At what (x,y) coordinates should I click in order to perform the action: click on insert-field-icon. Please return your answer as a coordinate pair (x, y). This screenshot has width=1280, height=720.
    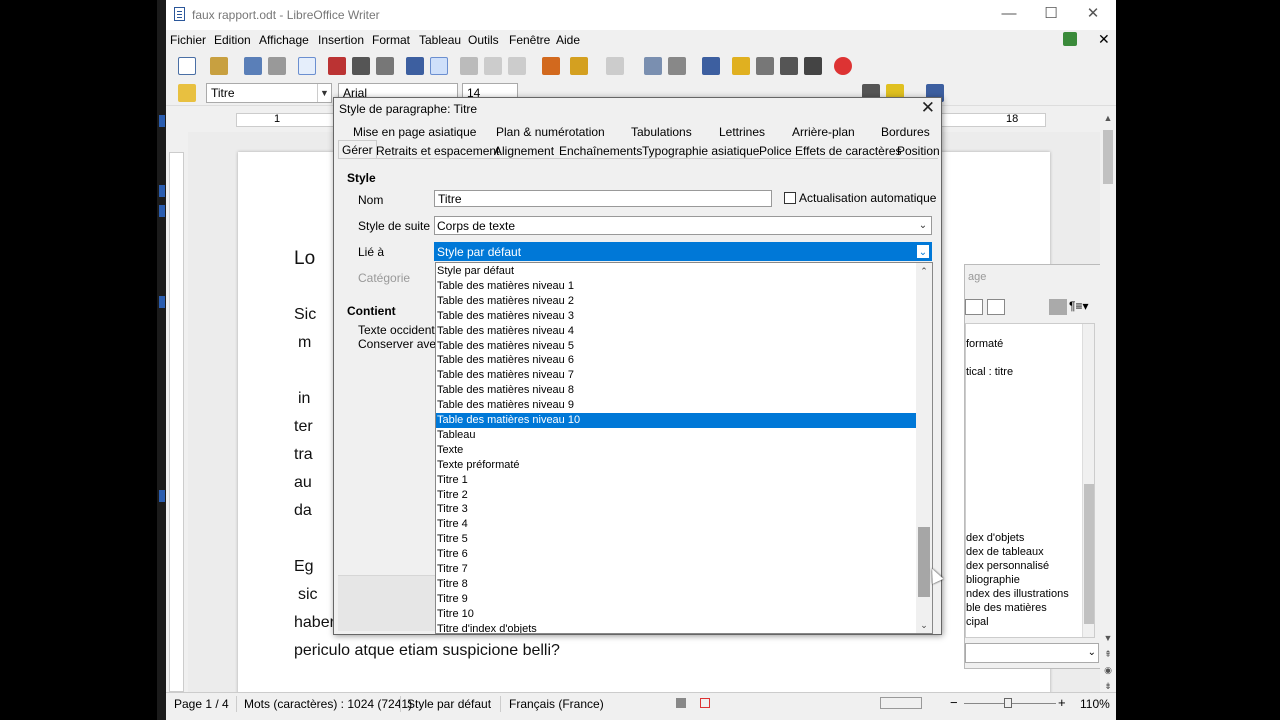
    Looking at the image, I should click on (765, 66).